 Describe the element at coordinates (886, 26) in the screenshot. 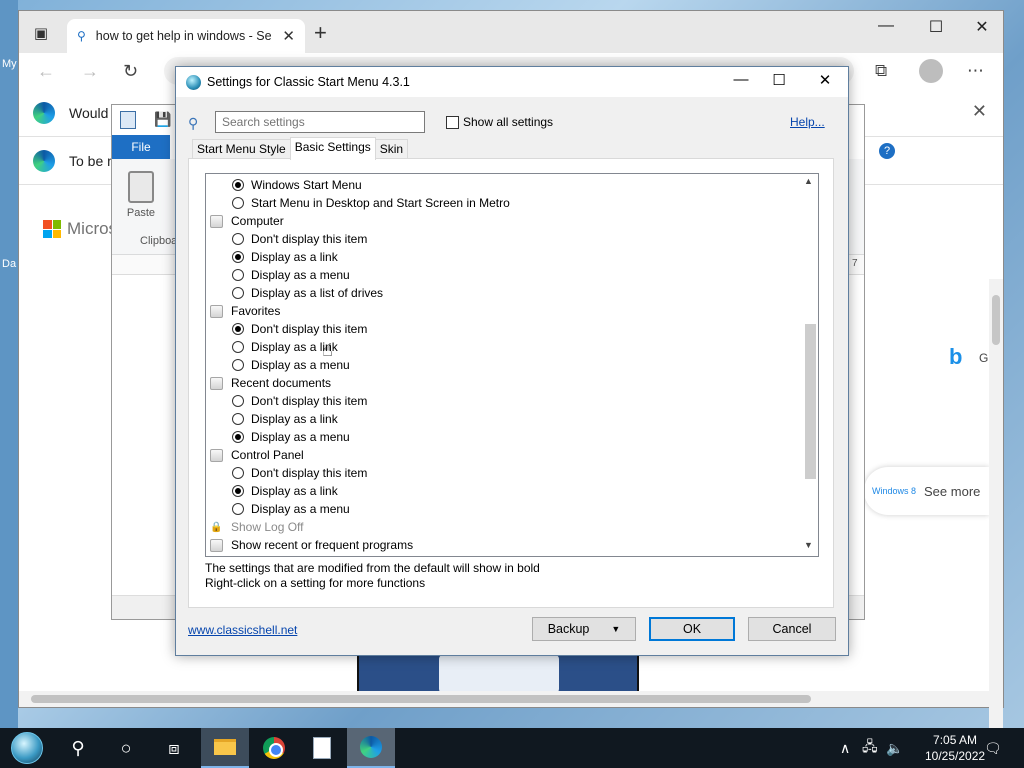

I see `minimize-button: —` at that location.